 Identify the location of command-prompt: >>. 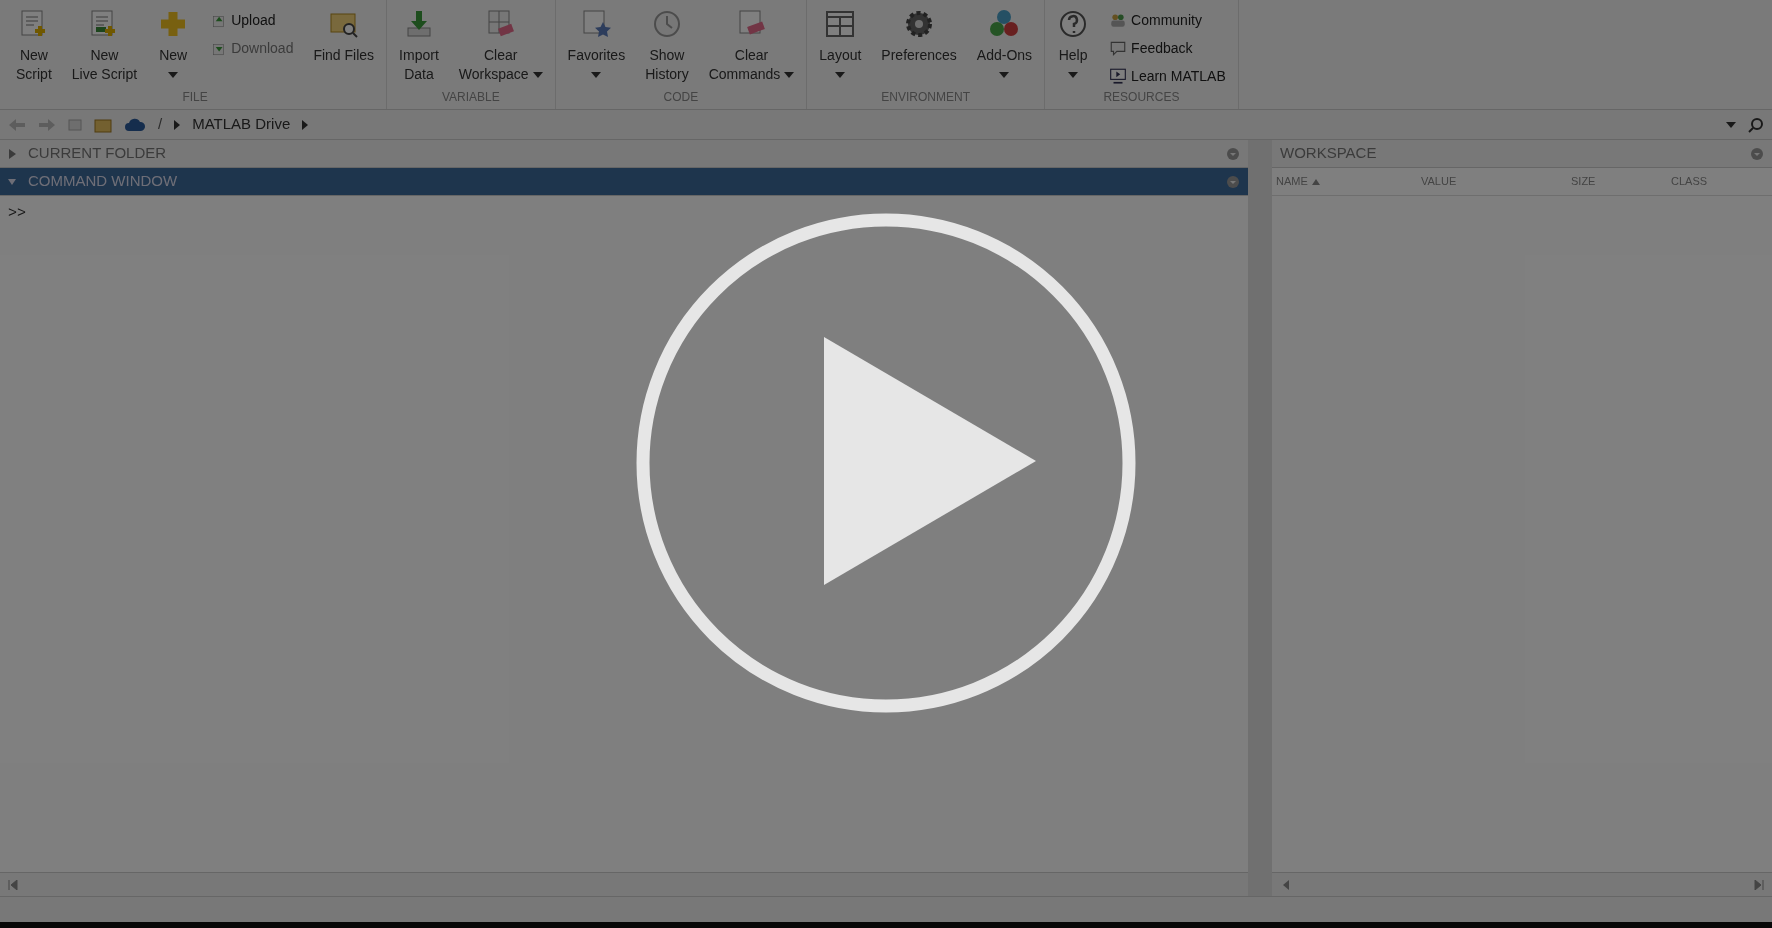
(17, 213).